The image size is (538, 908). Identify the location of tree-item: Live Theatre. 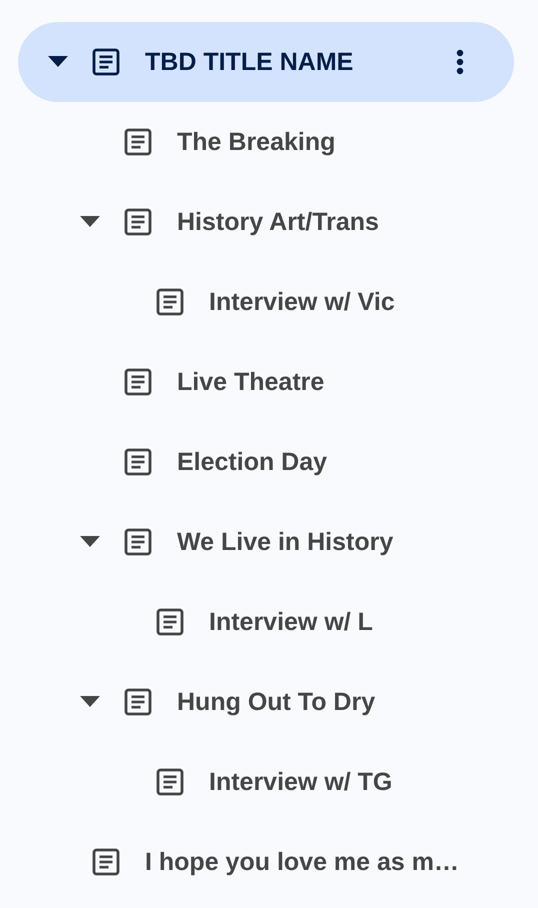
(266, 382).